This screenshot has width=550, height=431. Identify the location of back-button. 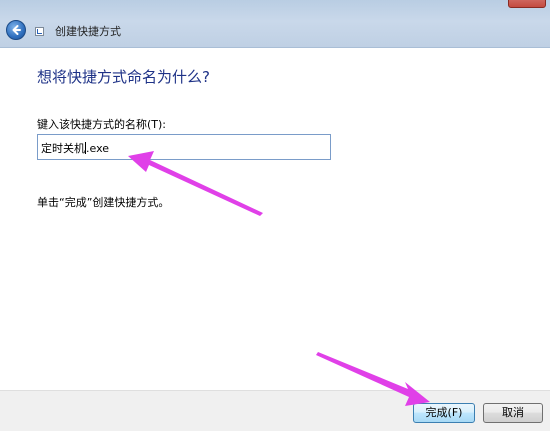
(16, 30).